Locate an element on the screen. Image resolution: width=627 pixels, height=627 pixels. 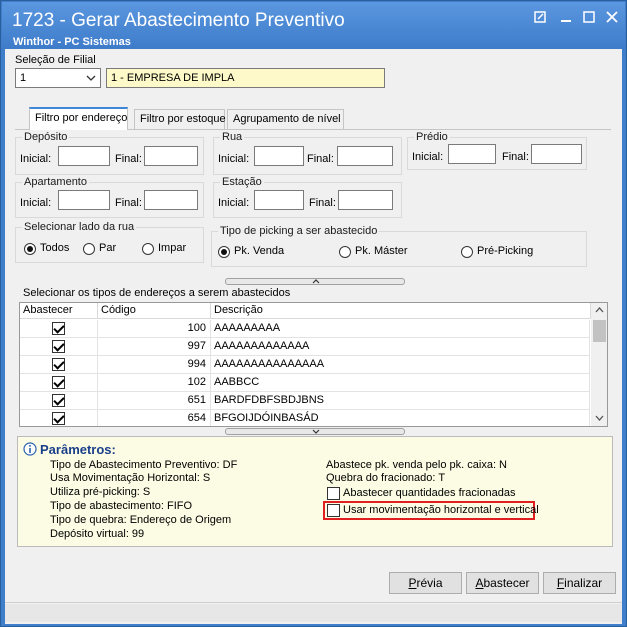
previa-button: Prévia is located at coordinates (425, 583).